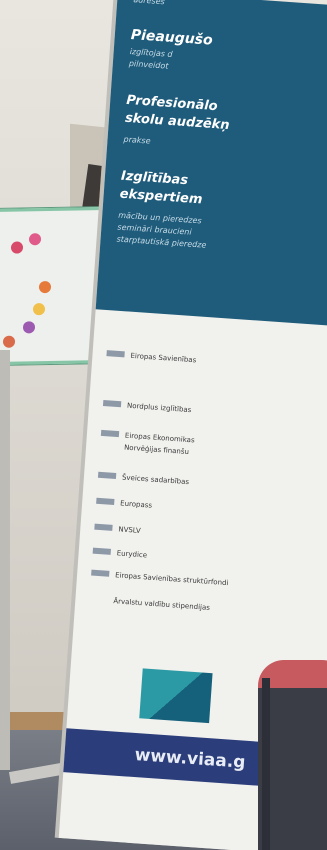 Image resolution: width=327 pixels, height=850 pixels. Describe the element at coordinates (132, 554) in the screenshot. I see `program-name: Eurydice` at that location.